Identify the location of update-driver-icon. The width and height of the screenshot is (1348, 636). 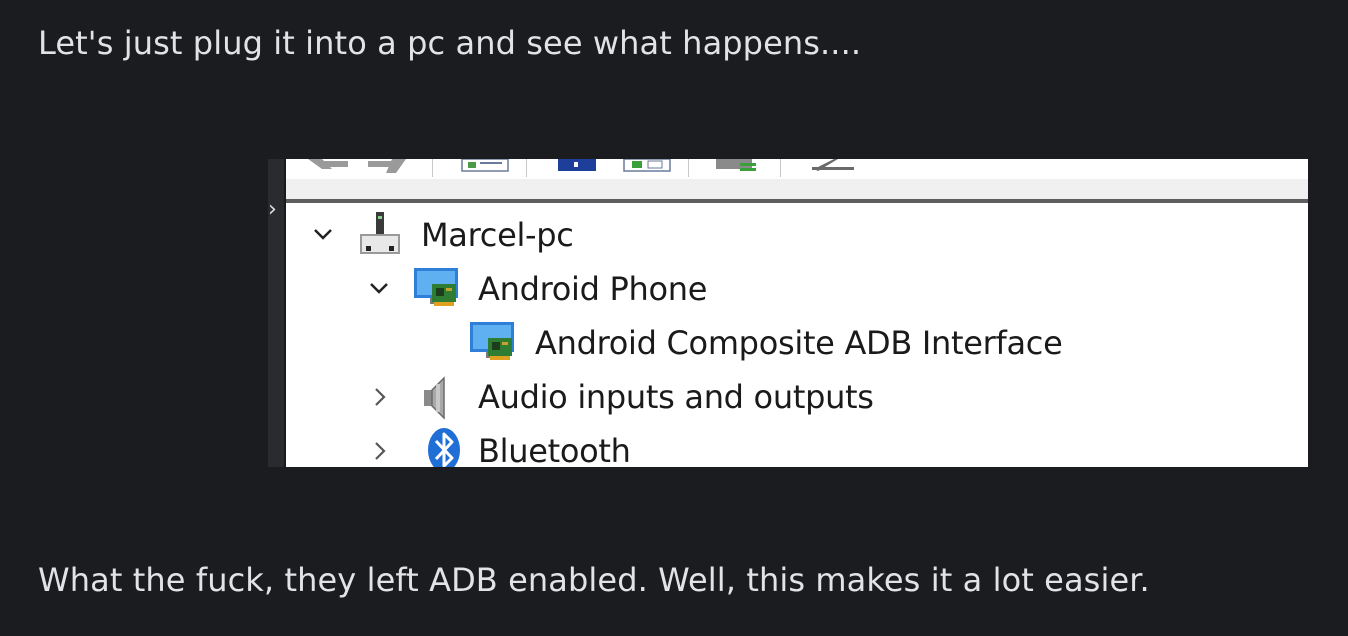
(833, 165).